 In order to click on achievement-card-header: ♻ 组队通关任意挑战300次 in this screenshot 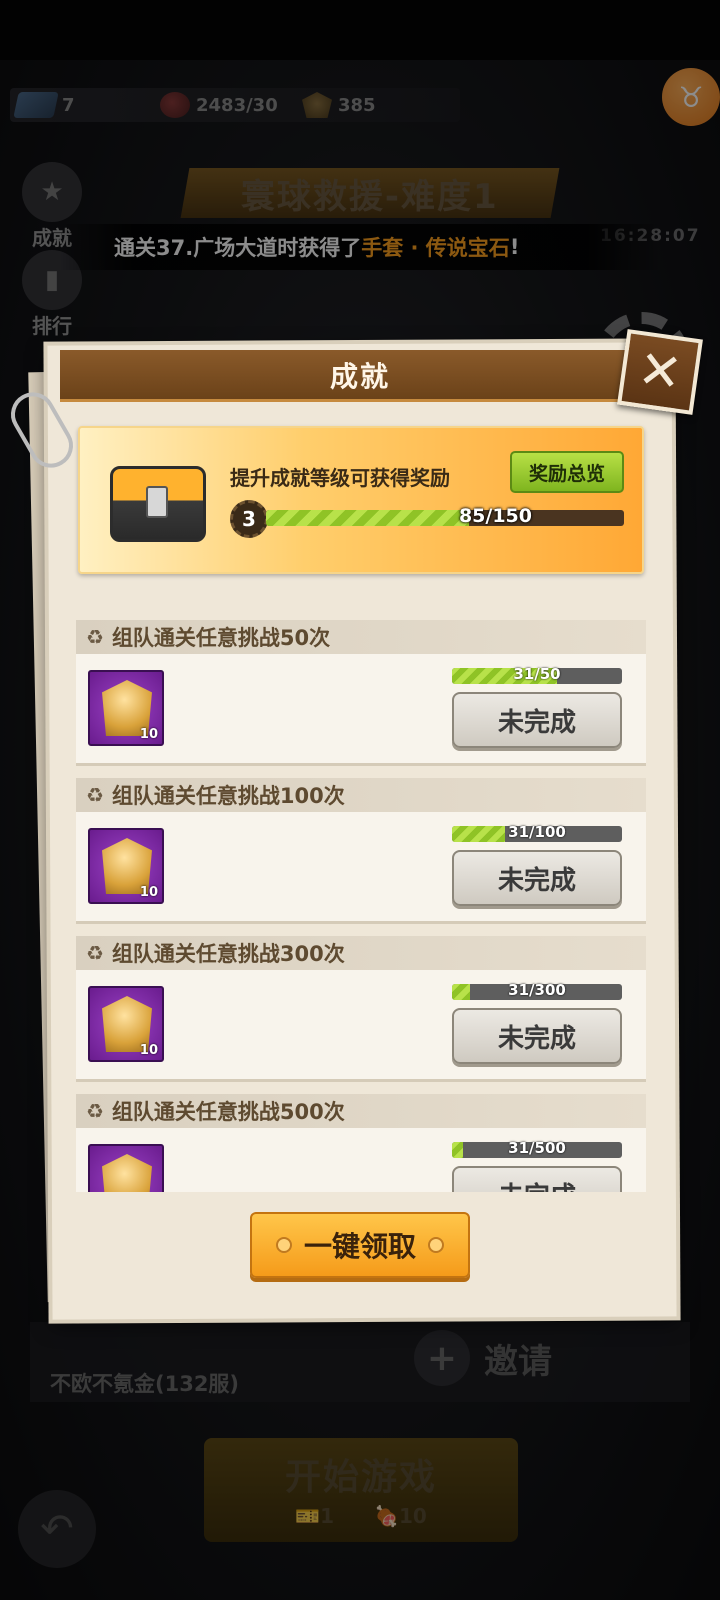, I will do `click(361, 953)`.